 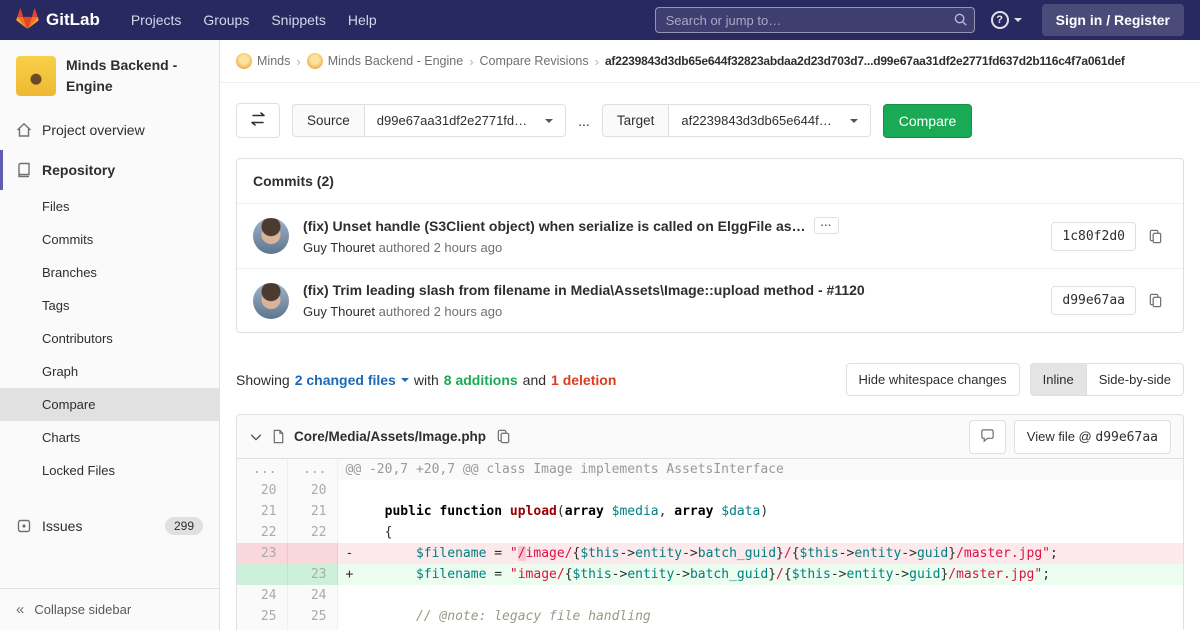 I want to click on inline-view-button: Inline, so click(x=1058, y=379).